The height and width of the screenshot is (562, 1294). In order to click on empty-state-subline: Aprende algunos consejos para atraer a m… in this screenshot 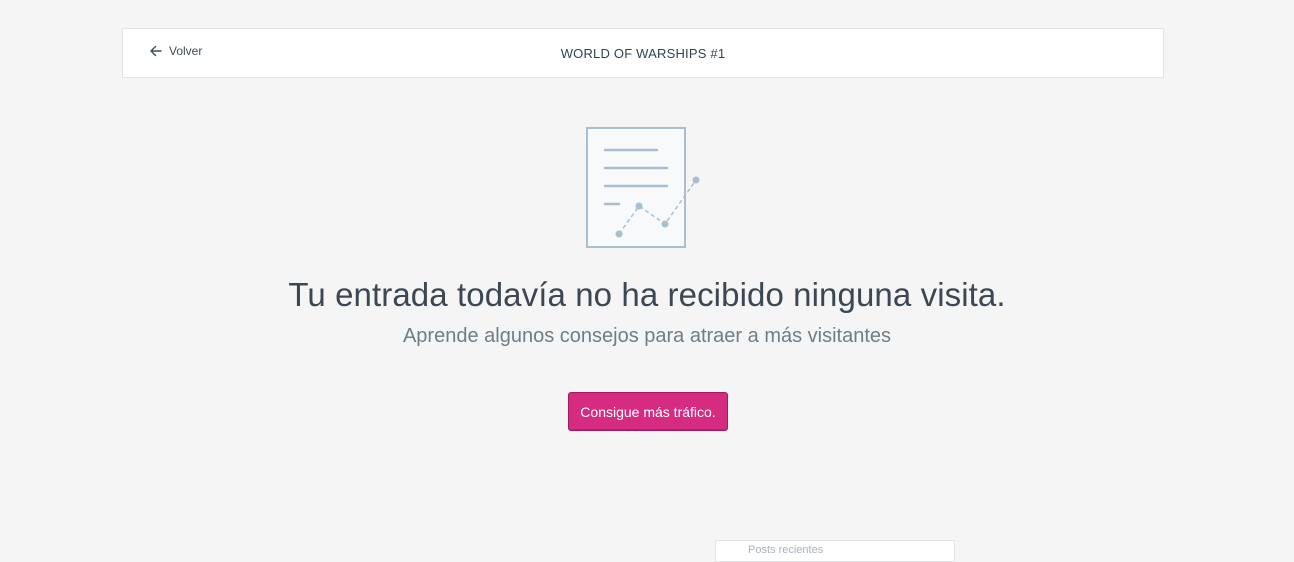, I will do `click(647, 336)`.